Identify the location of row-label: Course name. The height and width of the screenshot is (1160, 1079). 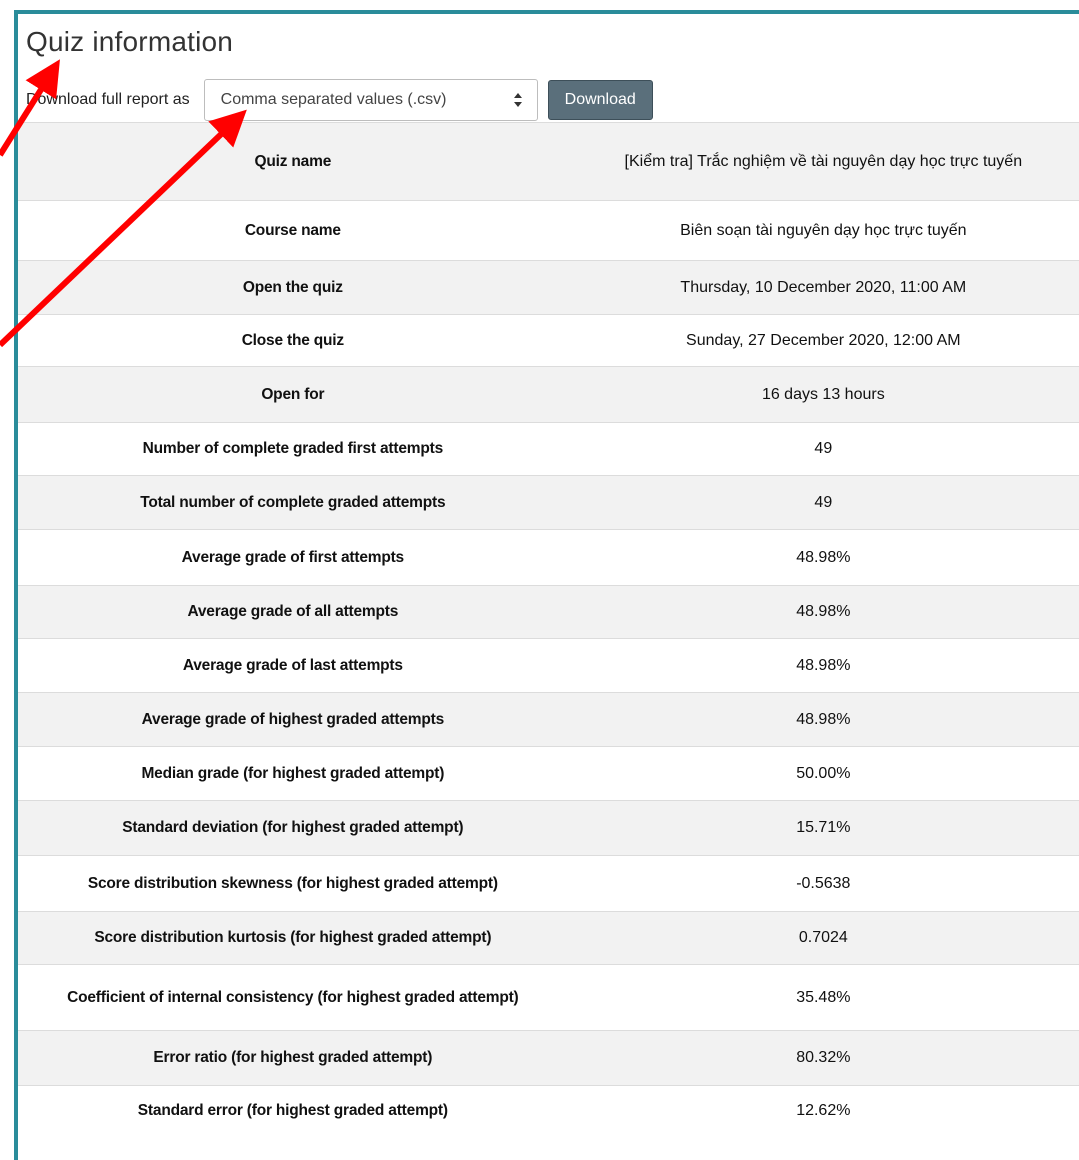
(293, 230).